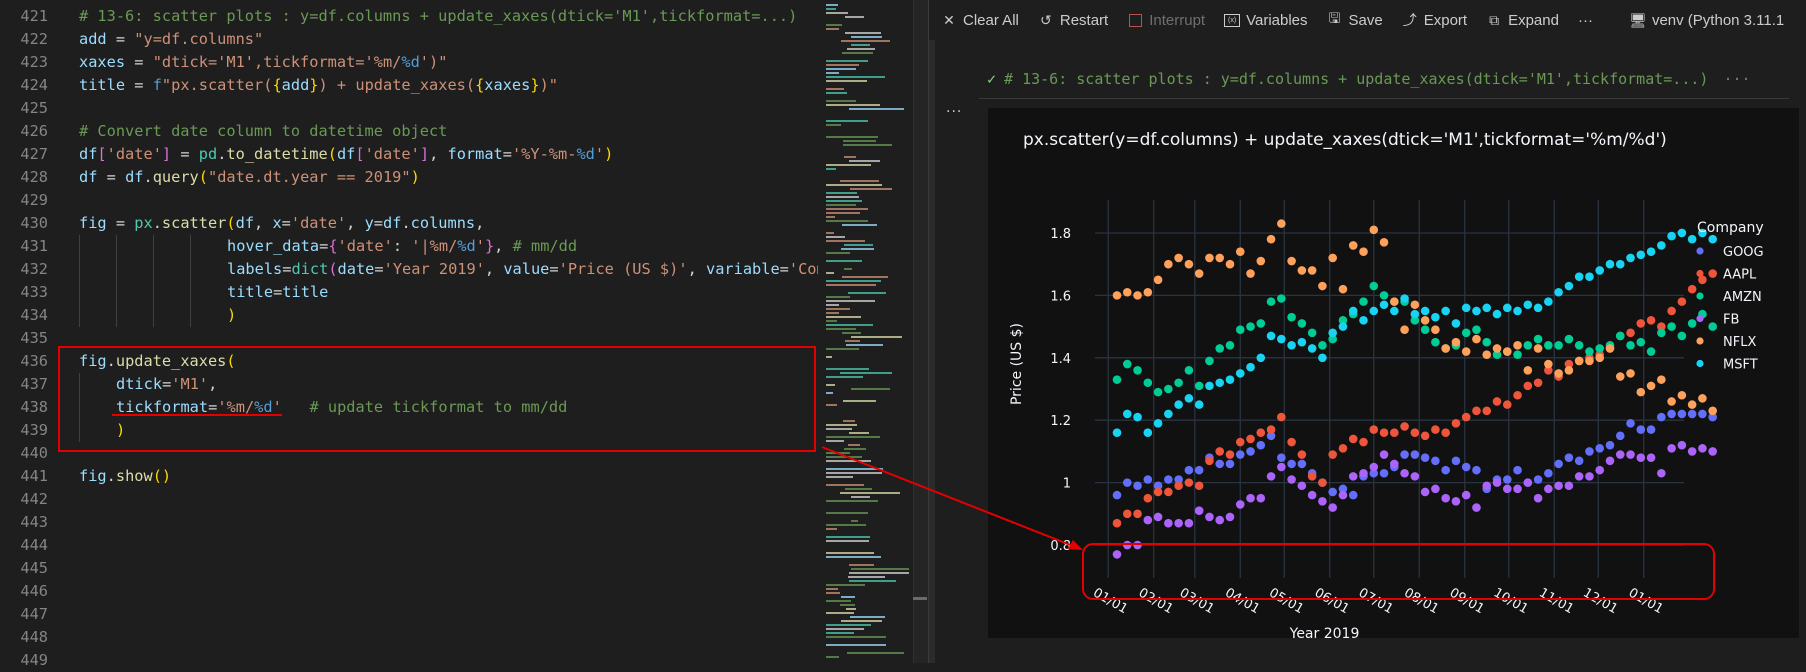 The image size is (1806, 672). What do you see at coordinates (409, 39) in the screenshot?
I see `code-line: 422 add = "y=df.columns"` at bounding box center [409, 39].